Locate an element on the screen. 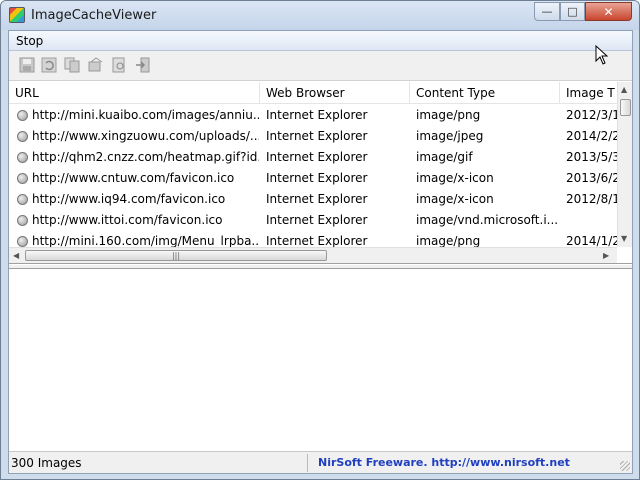 The height and width of the screenshot is (480, 640). maximize-button: □ is located at coordinates (572, 11).